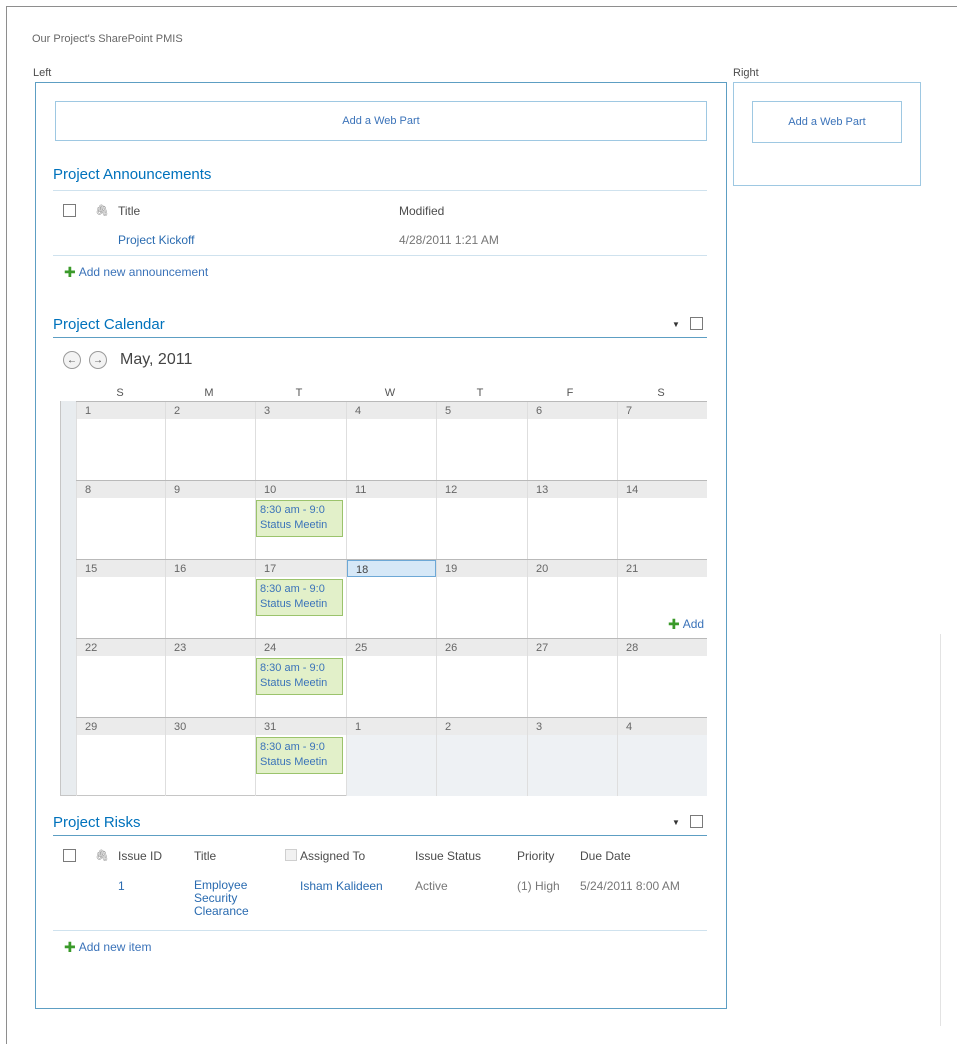 The image size is (957, 1044). Describe the element at coordinates (210, 757) in the screenshot. I see `calendar-day-cell: 30` at that location.